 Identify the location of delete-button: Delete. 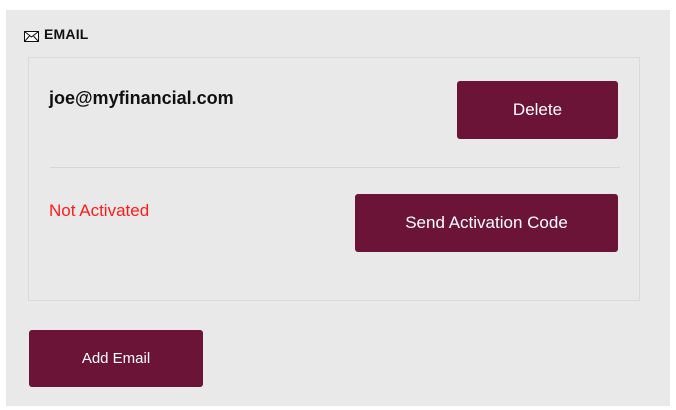
(537, 110).